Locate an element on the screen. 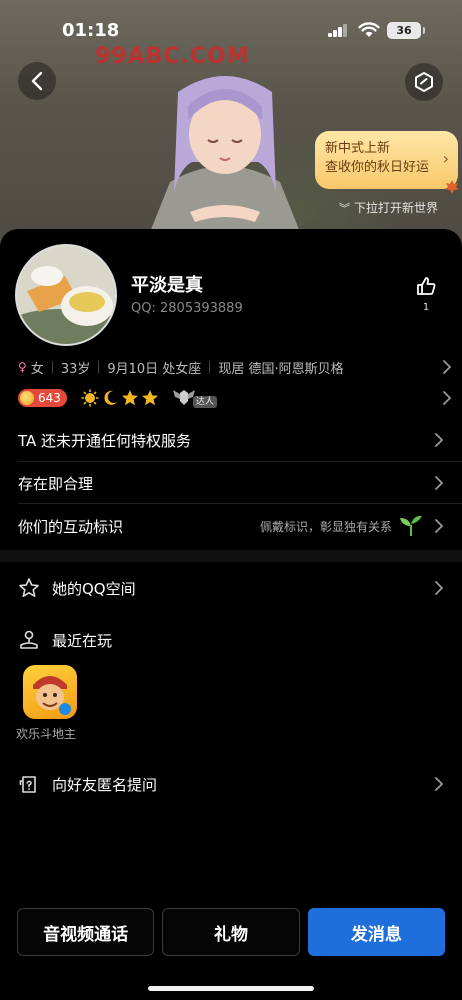 Image resolution: width=462 pixels, height=1000 pixels. sprout-icon is located at coordinates (411, 525).